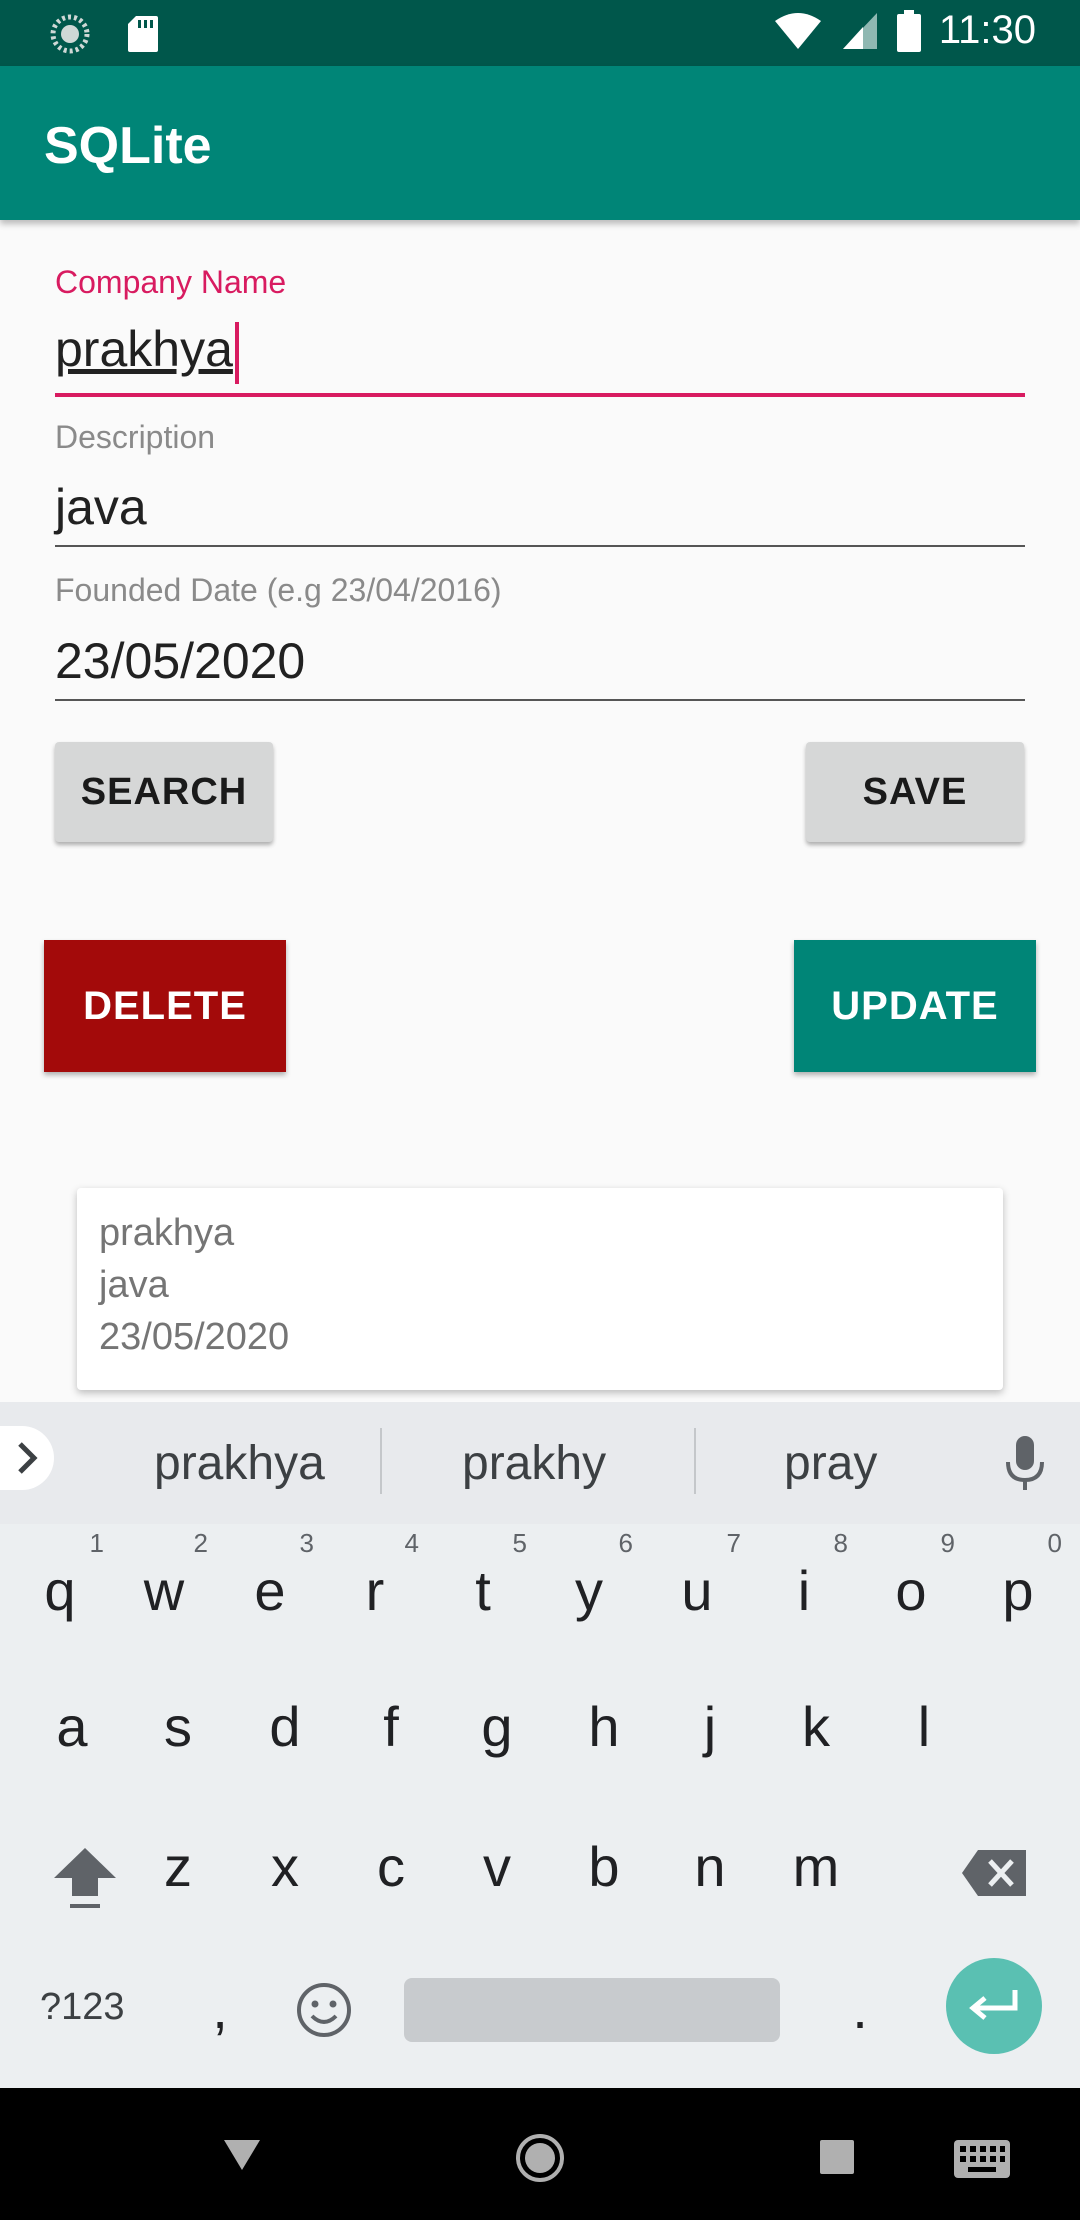  I want to click on result-date: 23/05/2020, so click(194, 1337).